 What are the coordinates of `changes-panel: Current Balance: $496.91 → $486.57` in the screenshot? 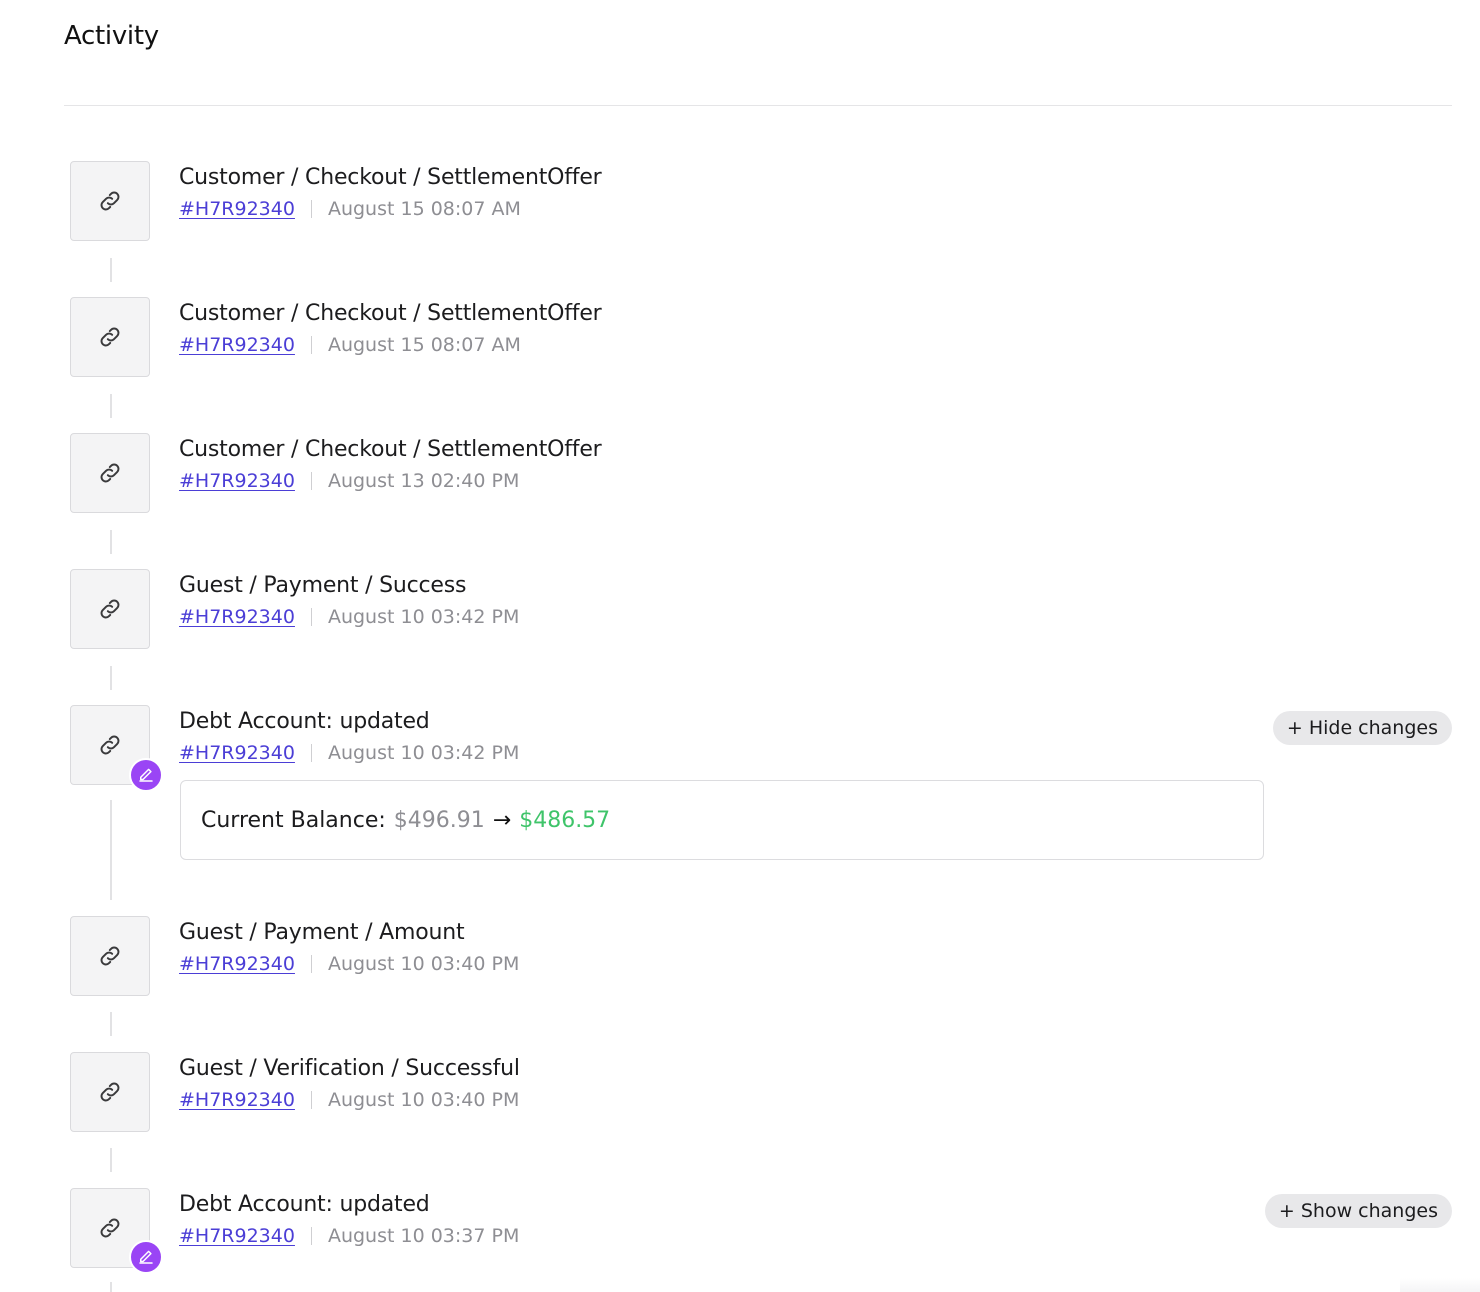 It's located at (722, 820).